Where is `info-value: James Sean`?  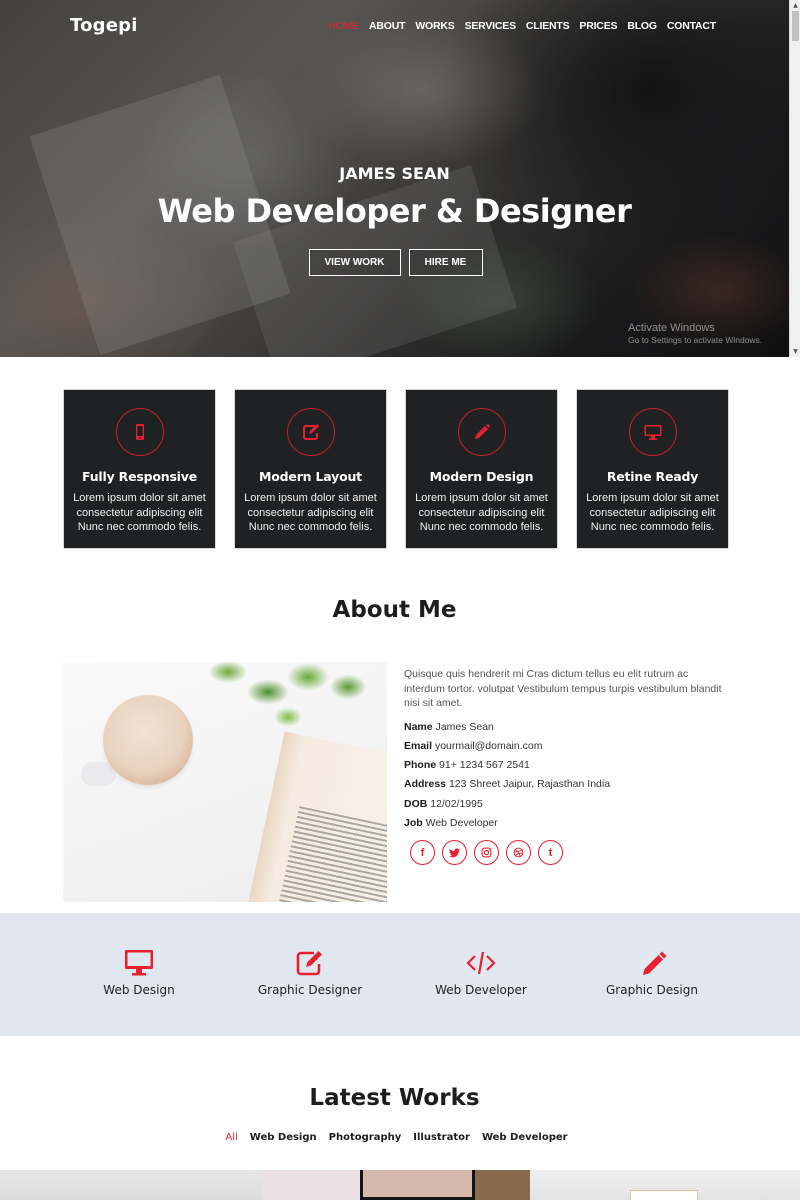 info-value: James Sean is located at coordinates (464, 726).